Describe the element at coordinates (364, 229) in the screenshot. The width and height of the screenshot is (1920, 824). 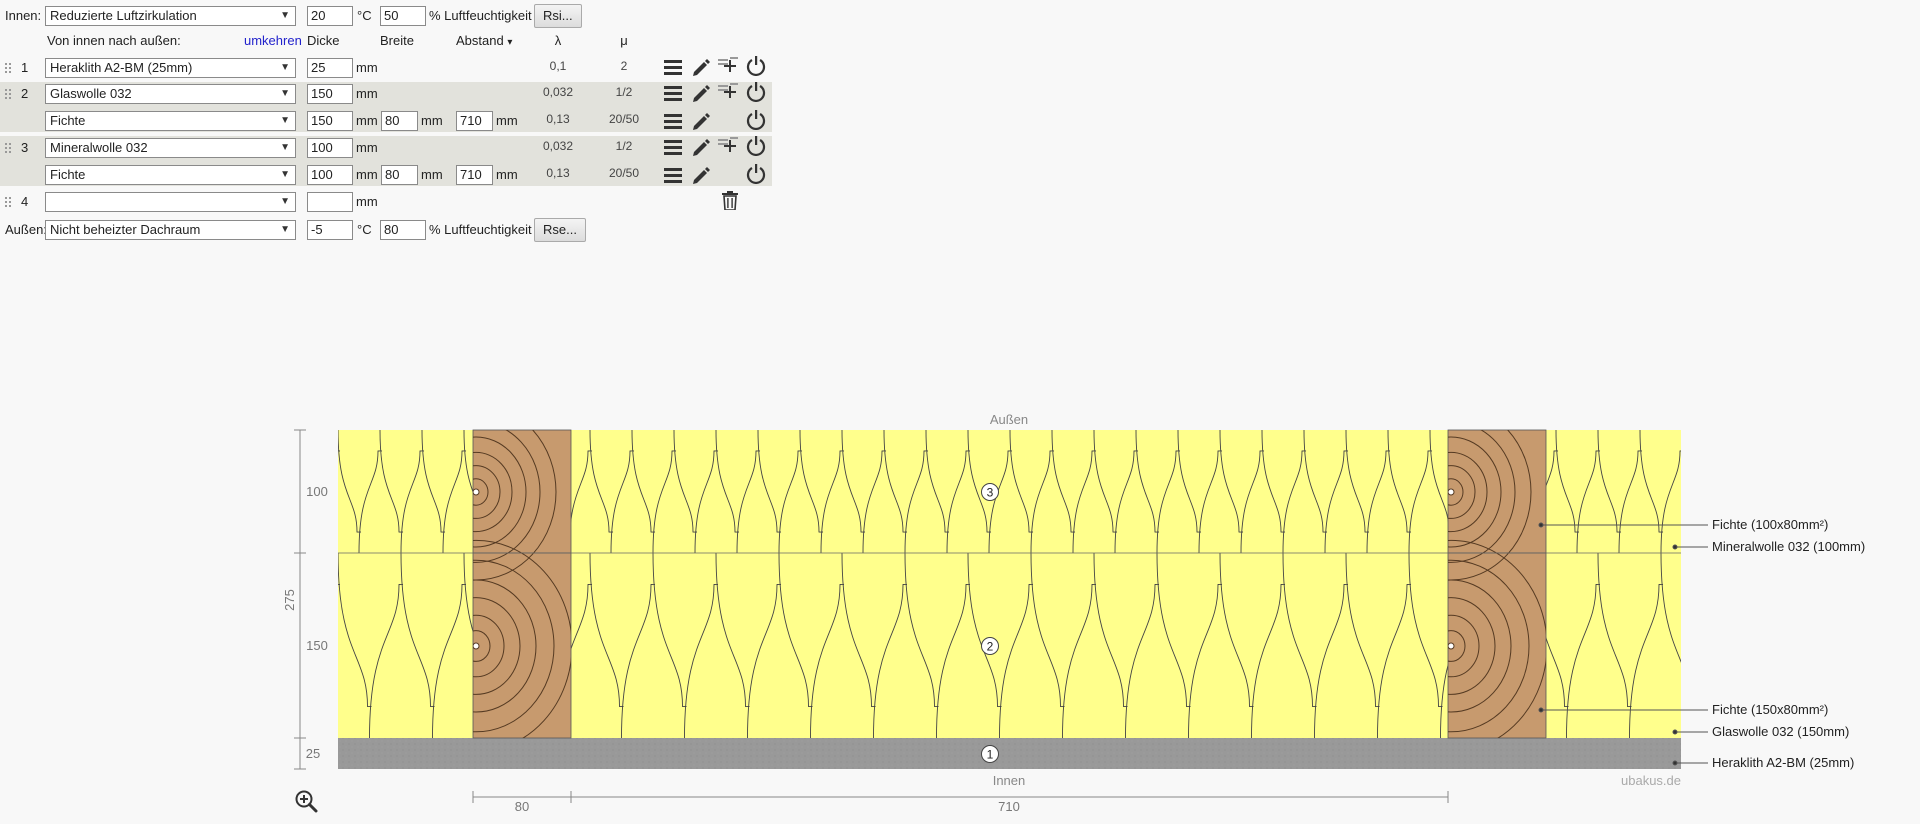
I see `outer-temp-unit: °C` at that location.